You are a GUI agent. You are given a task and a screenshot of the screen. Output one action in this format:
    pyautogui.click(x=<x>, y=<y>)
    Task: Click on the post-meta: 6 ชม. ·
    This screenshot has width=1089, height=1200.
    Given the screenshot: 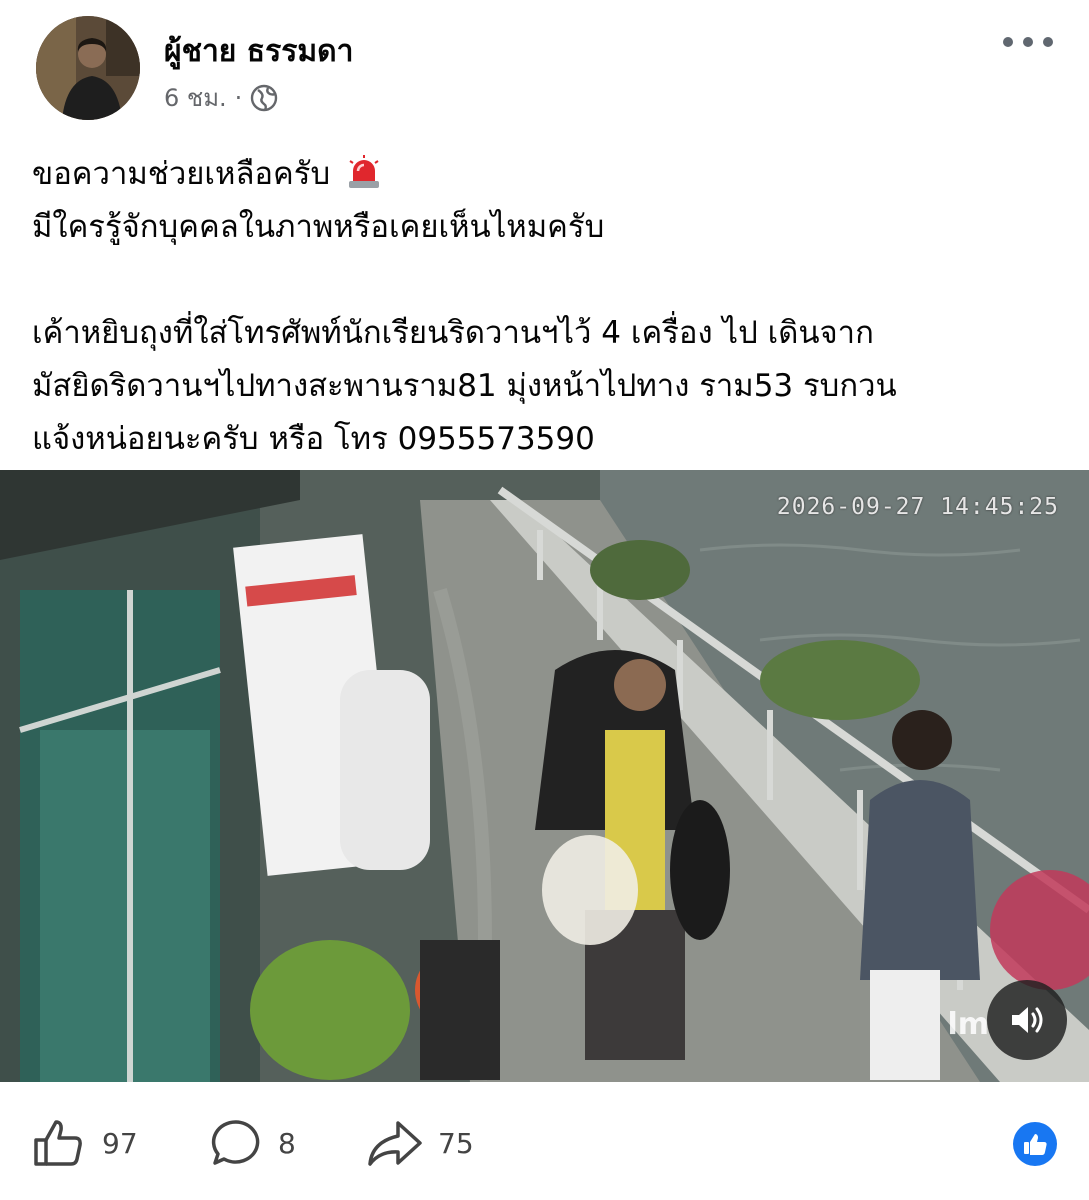 What is the action you would take?
    pyautogui.click(x=221, y=97)
    